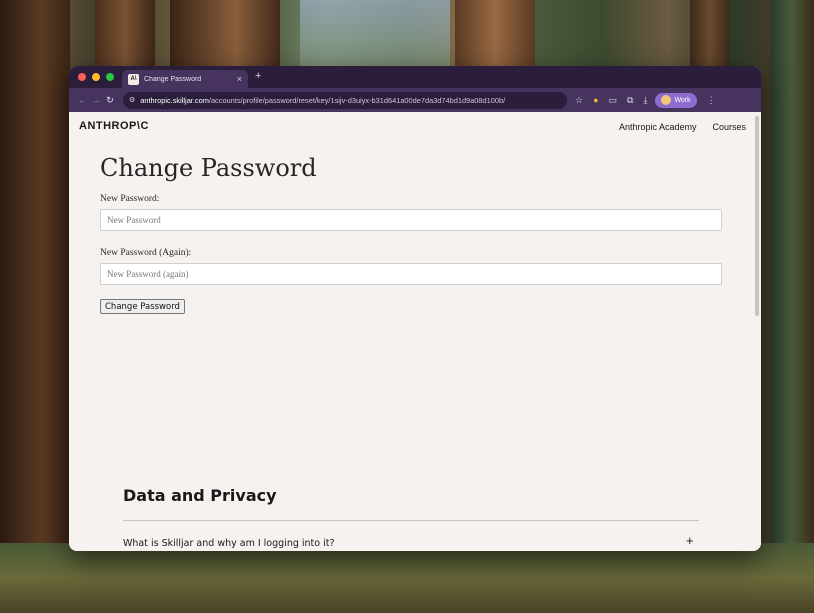 This screenshot has width=814, height=613. I want to click on profile-button: Work, so click(676, 100).